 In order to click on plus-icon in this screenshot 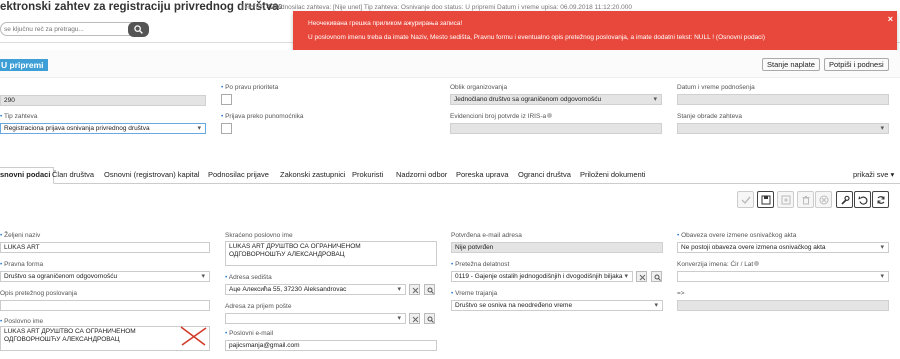, I will do `click(786, 200)`.